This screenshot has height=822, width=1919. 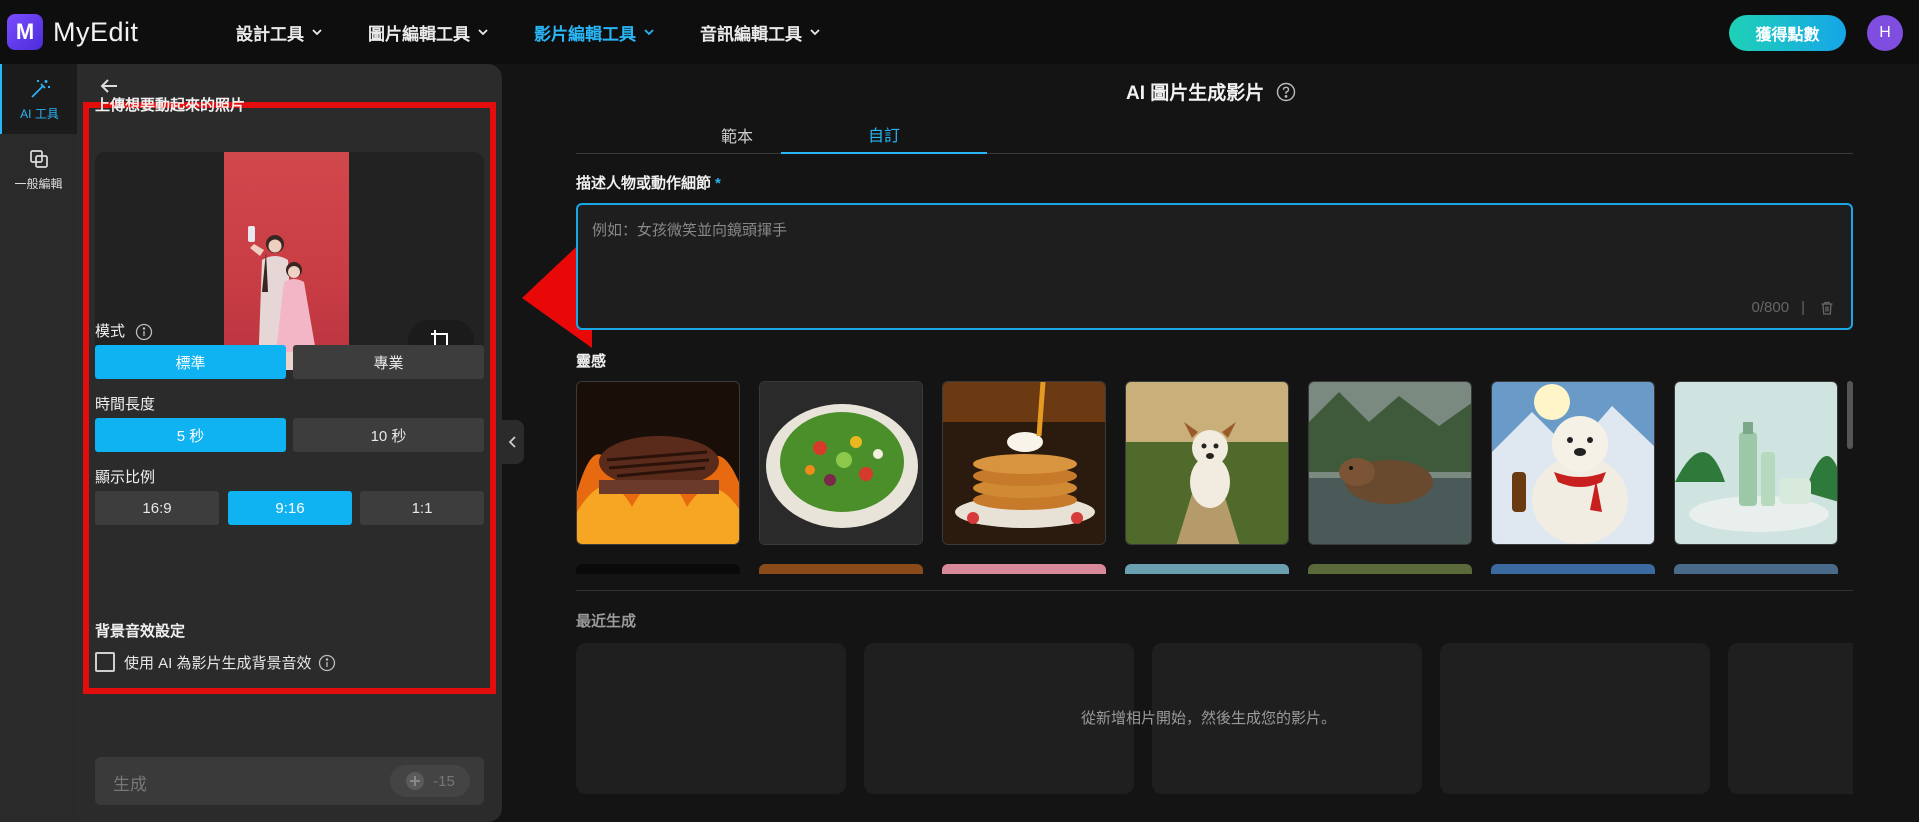 I want to click on bg-audio-label: 使用 AI 為影片生成背景音效, so click(x=230, y=662).